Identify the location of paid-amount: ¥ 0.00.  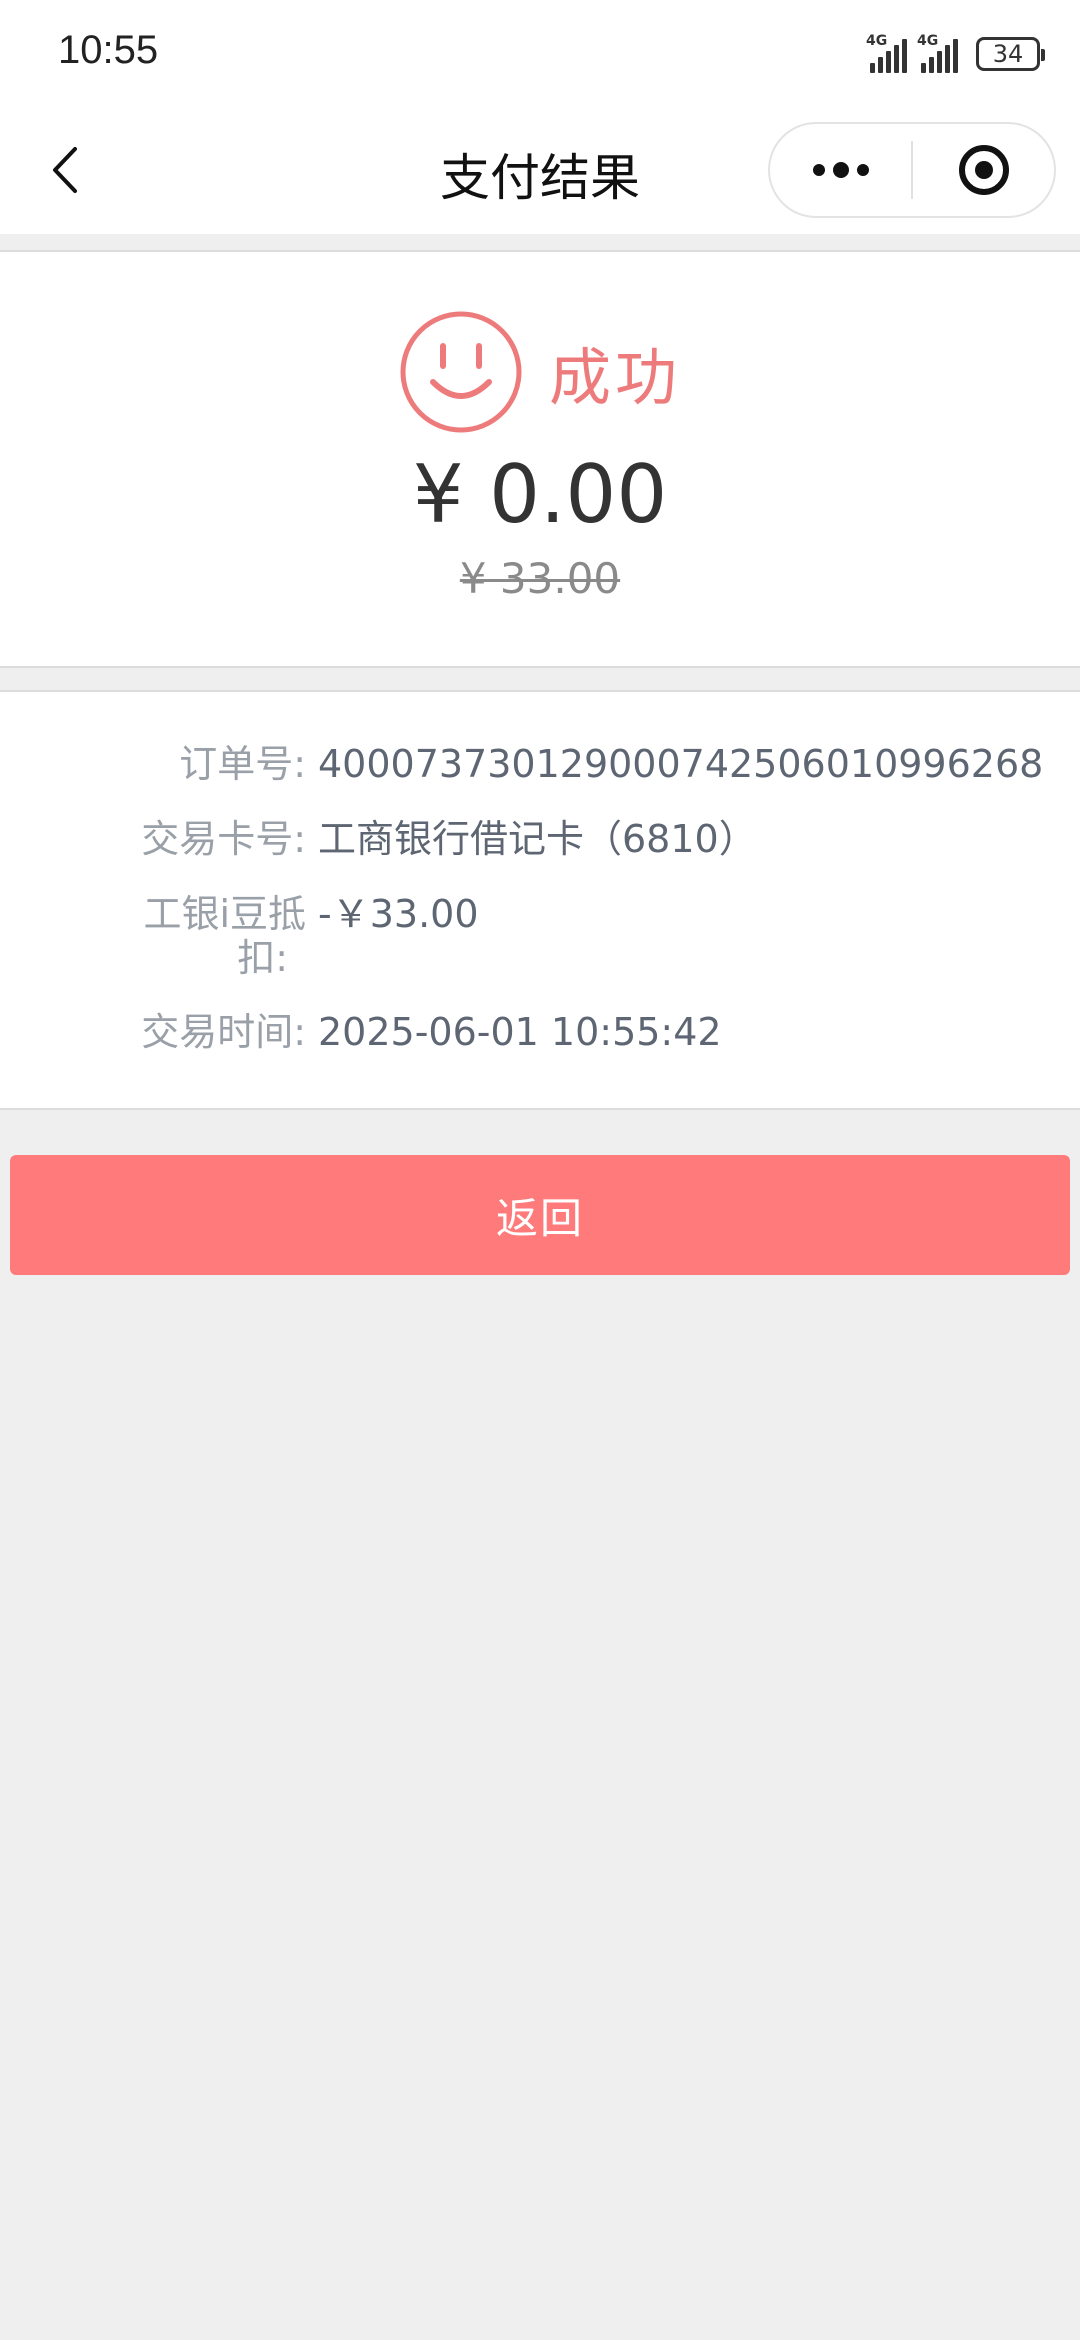
(540, 494).